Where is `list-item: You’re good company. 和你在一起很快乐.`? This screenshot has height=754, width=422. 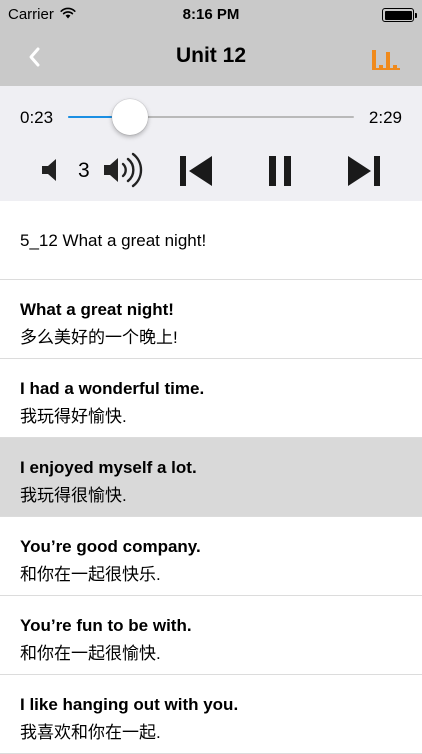
list-item: You’re good company. 和你在一起很快乐. is located at coordinates (211, 556).